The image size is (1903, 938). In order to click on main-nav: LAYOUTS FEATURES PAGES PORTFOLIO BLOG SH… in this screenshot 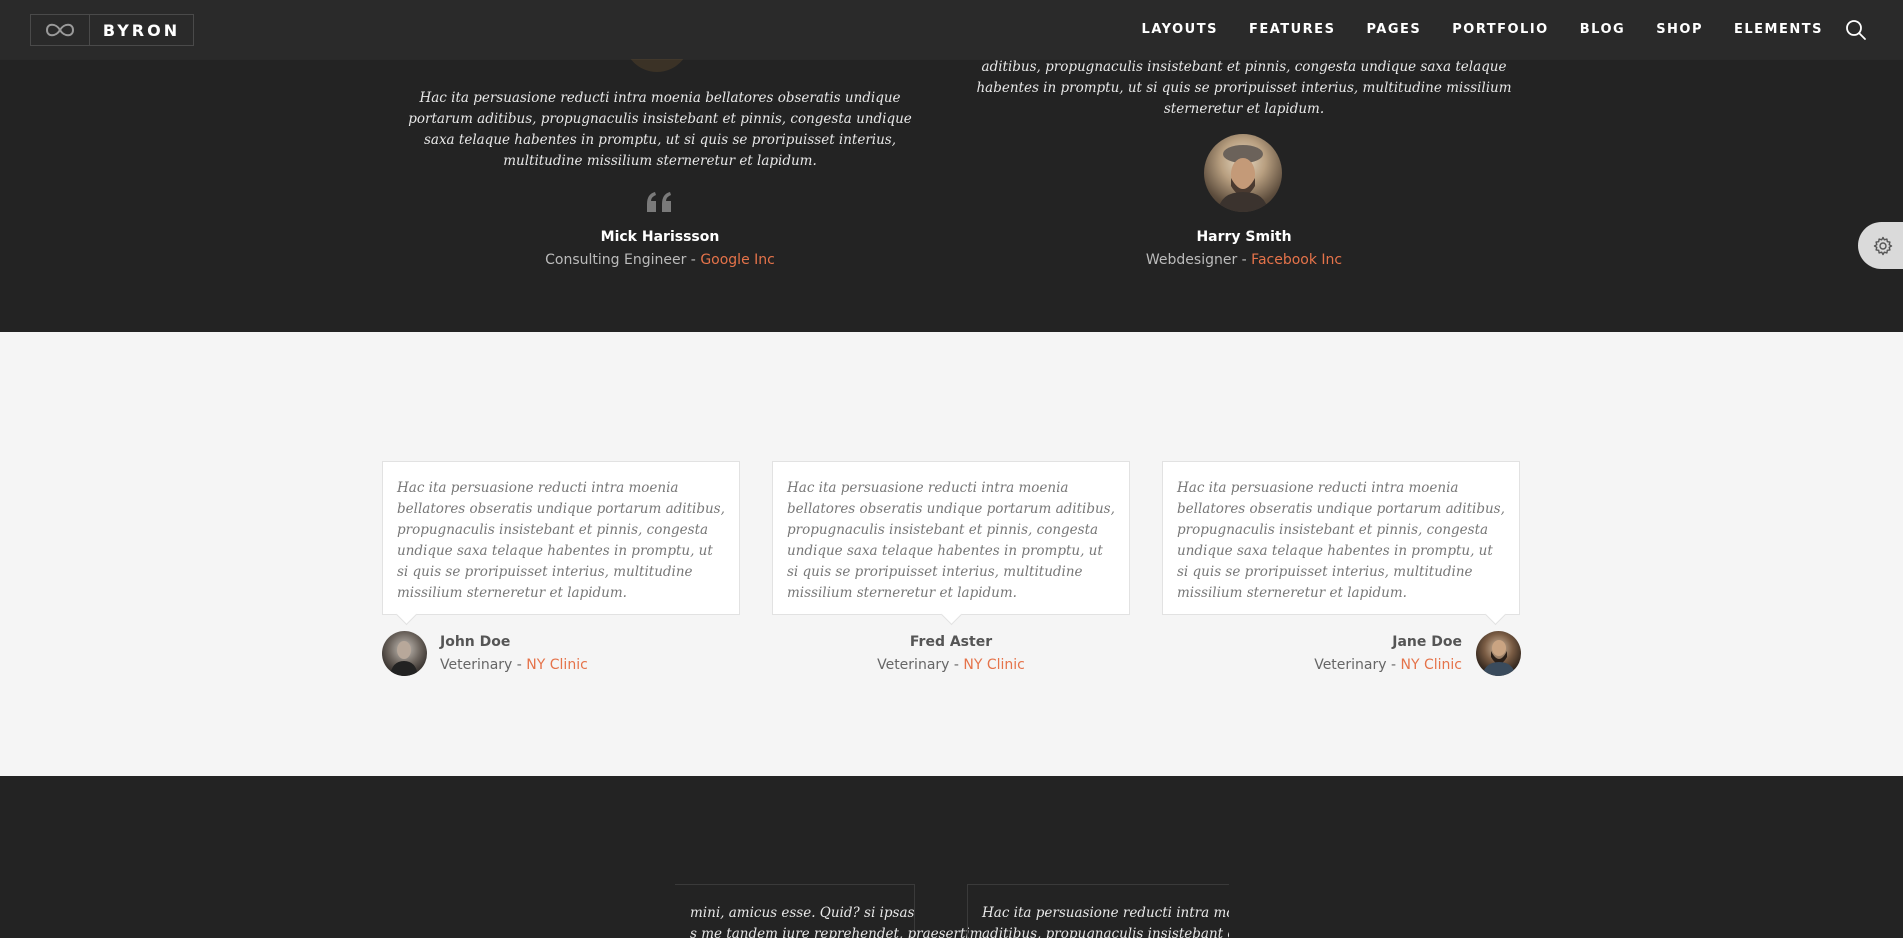, I will do `click(1467, 29)`.